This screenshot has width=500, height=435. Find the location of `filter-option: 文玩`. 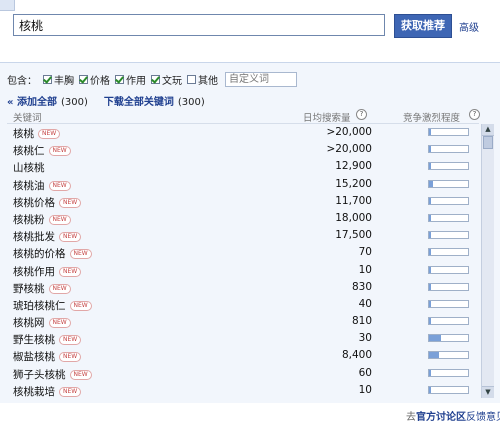

filter-option: 文玩 is located at coordinates (166, 79).